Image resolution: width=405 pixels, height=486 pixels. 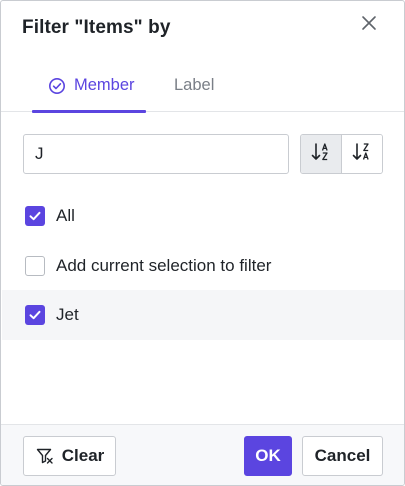 I want to click on check-circle-icon, so click(x=57, y=86).